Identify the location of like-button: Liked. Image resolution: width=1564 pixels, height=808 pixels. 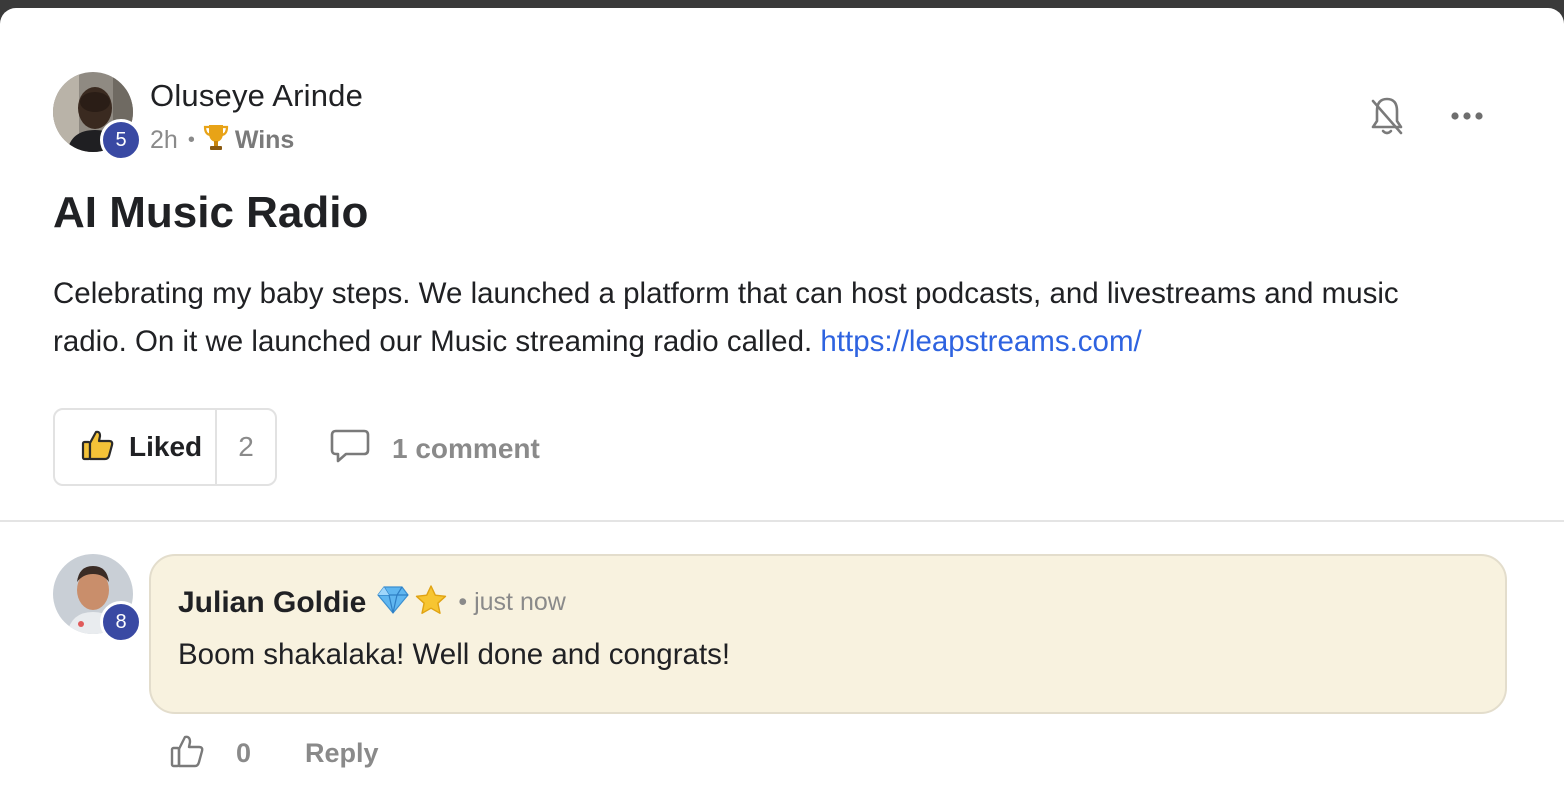
(136, 447).